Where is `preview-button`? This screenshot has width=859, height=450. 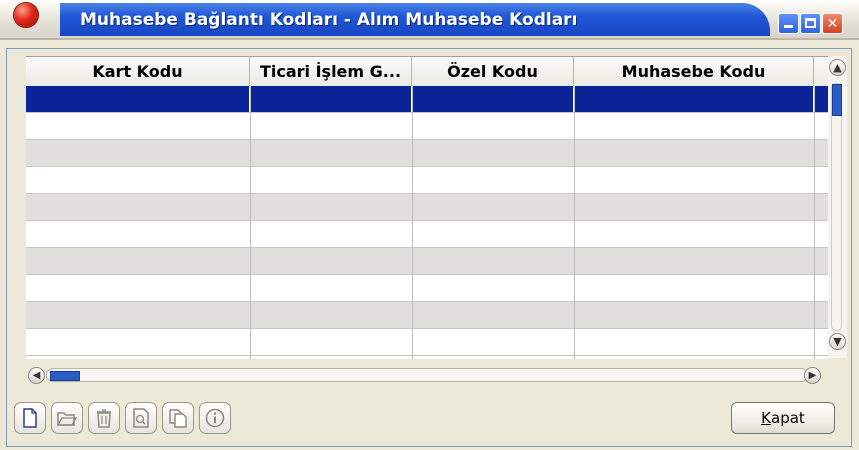
preview-button is located at coordinates (141, 418).